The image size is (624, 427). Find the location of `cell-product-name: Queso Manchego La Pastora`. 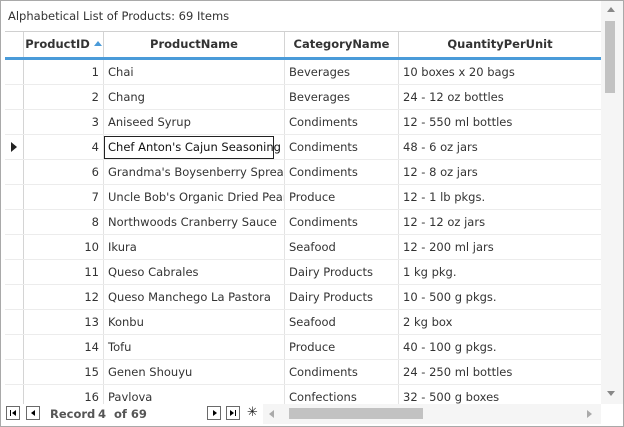

cell-product-name: Queso Manchego La Pastora is located at coordinates (194, 297).